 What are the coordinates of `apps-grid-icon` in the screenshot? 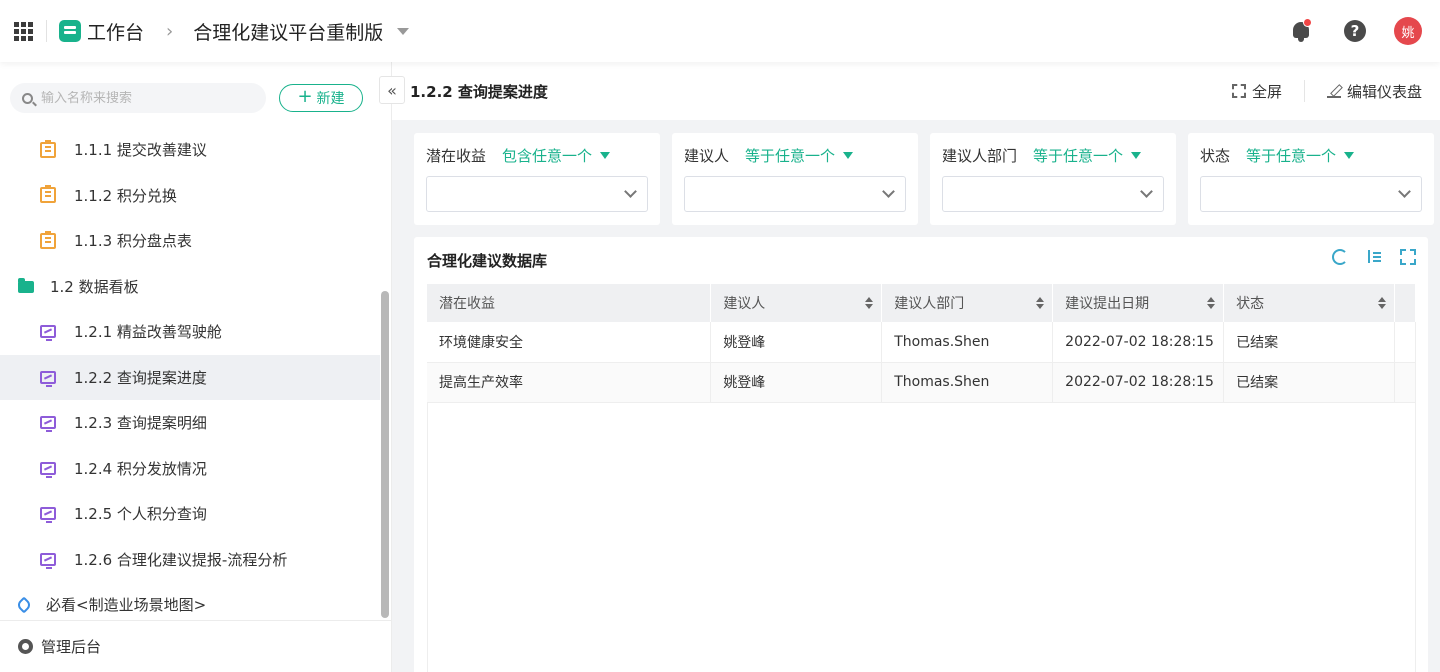 It's located at (23, 31).